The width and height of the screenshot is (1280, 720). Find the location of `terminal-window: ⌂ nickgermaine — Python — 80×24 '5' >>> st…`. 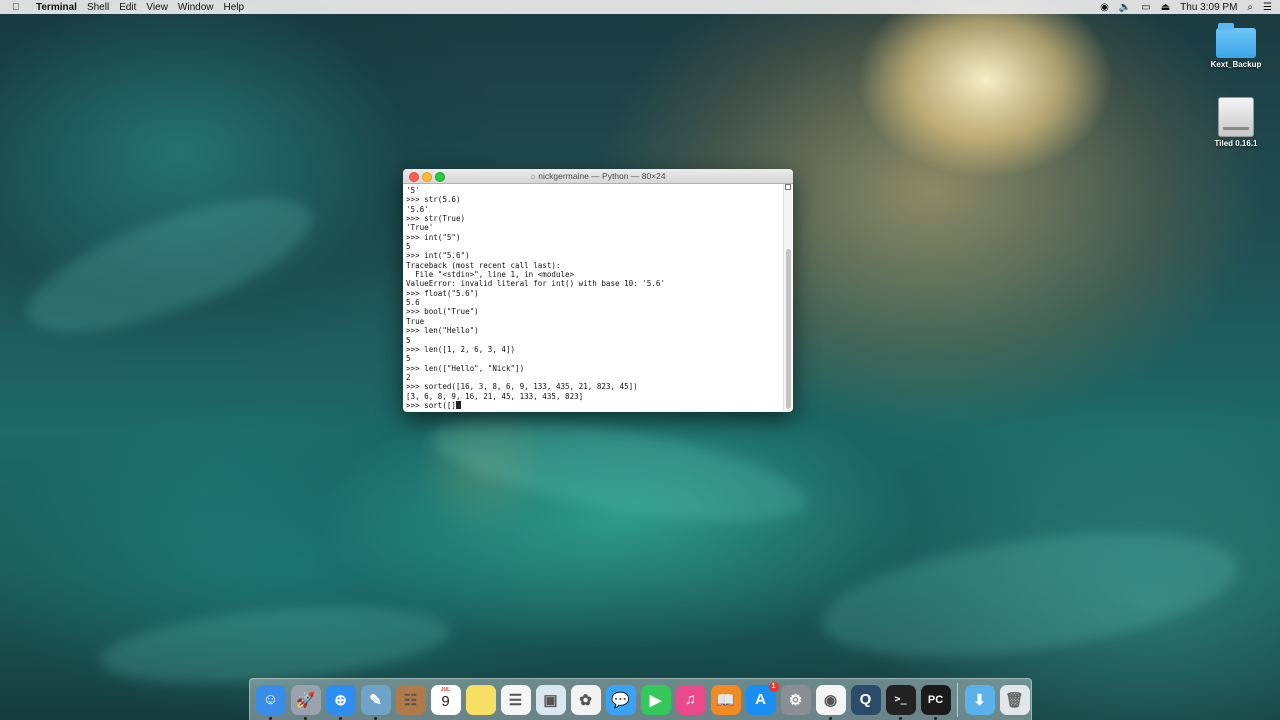

terminal-window: ⌂ nickgermaine — Python — 80×24 '5' >>> st… is located at coordinates (598, 290).